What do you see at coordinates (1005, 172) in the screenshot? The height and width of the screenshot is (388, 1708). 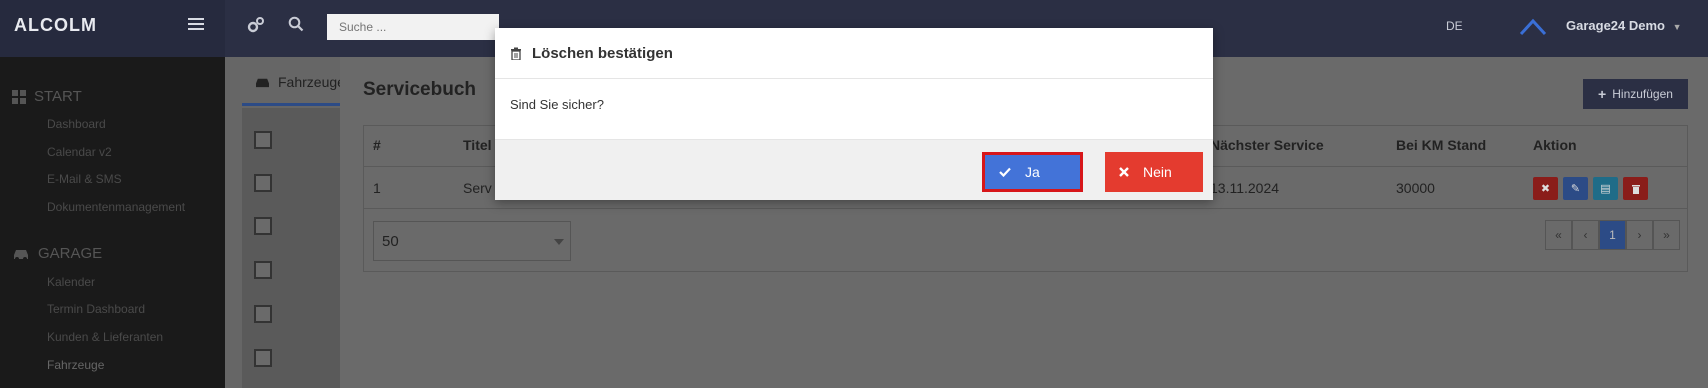 I see `checkmark-icon` at bounding box center [1005, 172].